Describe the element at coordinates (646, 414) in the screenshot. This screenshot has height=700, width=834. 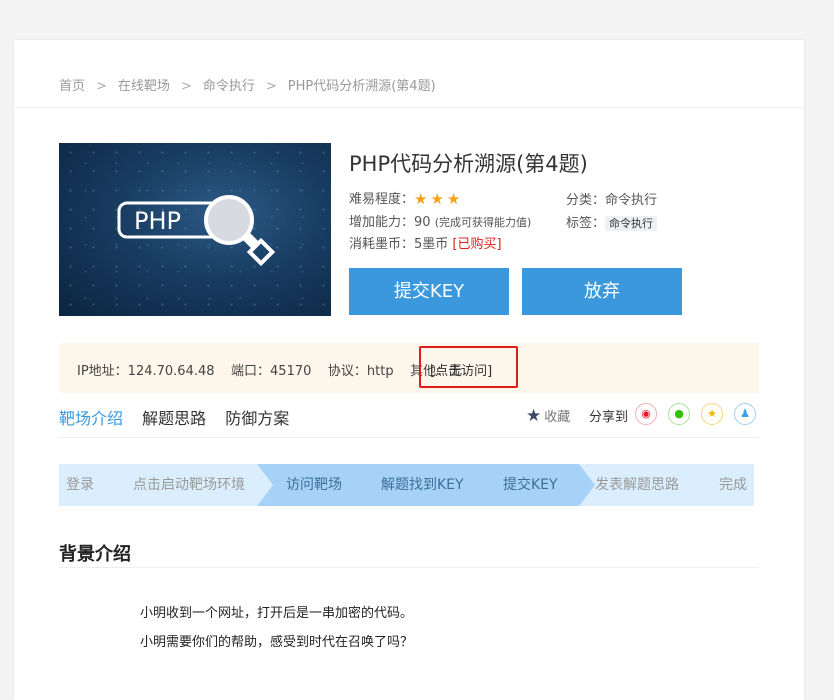
I see `weibo-icon: ◉` at that location.